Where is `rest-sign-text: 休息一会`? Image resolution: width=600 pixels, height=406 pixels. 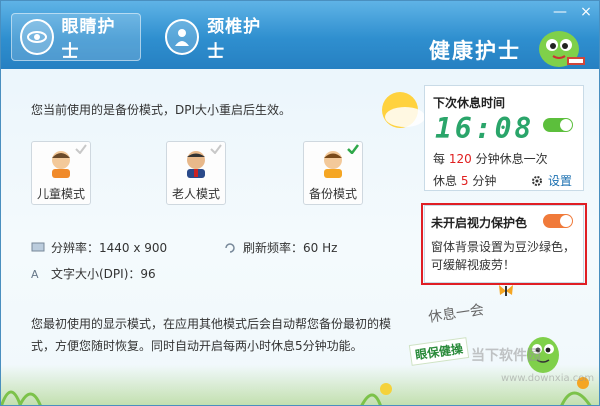
rest-sign-text: 休息一会 is located at coordinates (456, 314).